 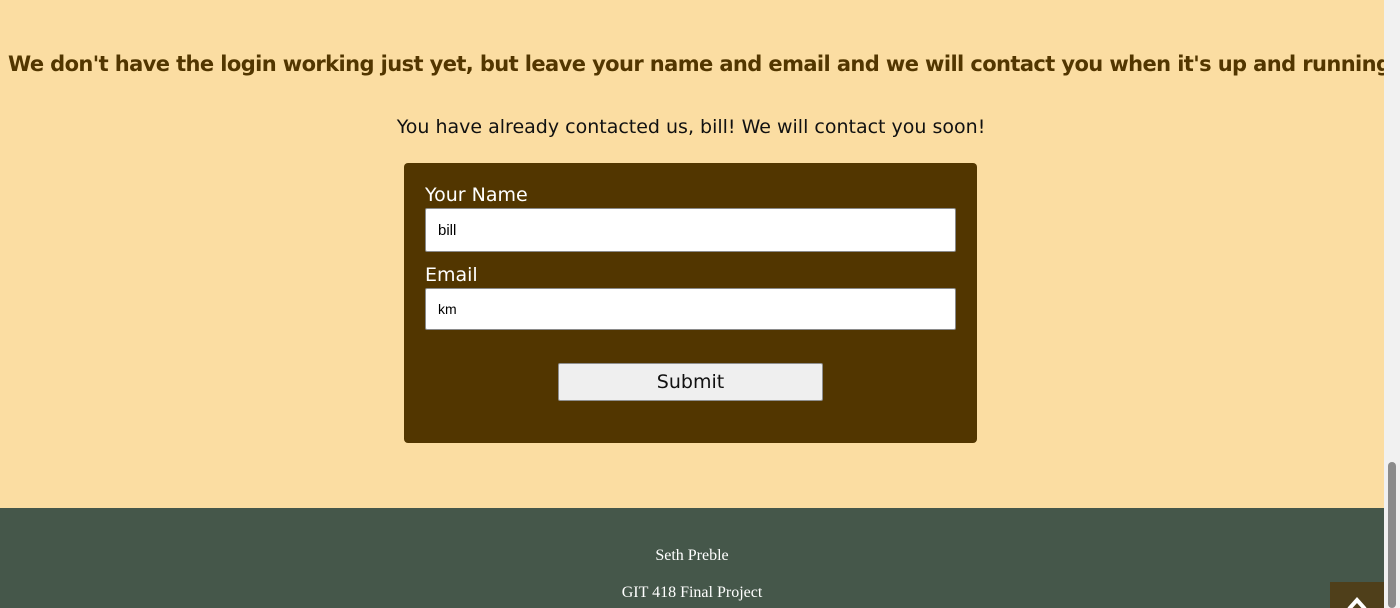 I want to click on submit-button: Submit, so click(x=690, y=382).